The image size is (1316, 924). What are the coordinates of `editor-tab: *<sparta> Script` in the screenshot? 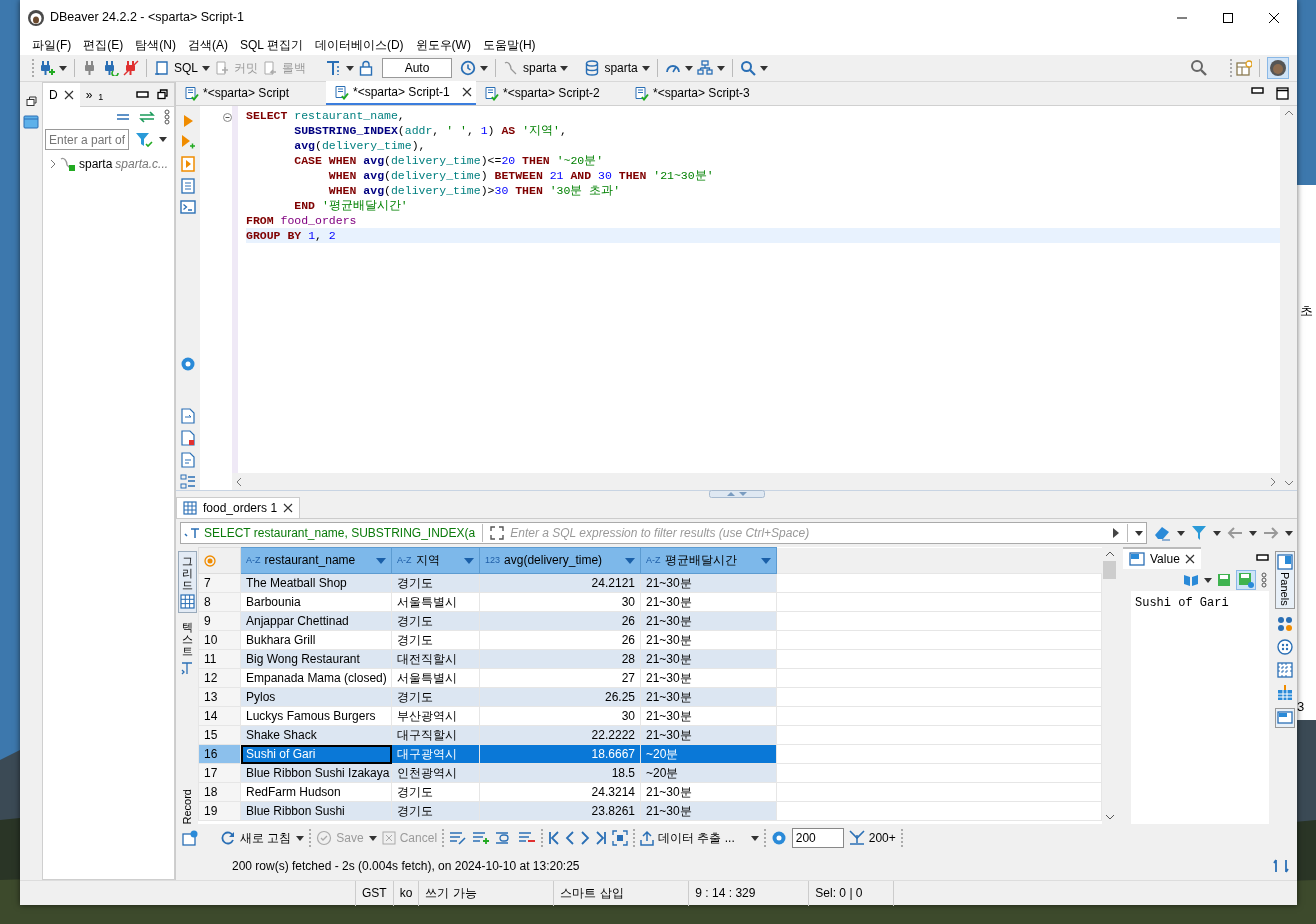 It's located at (251, 93).